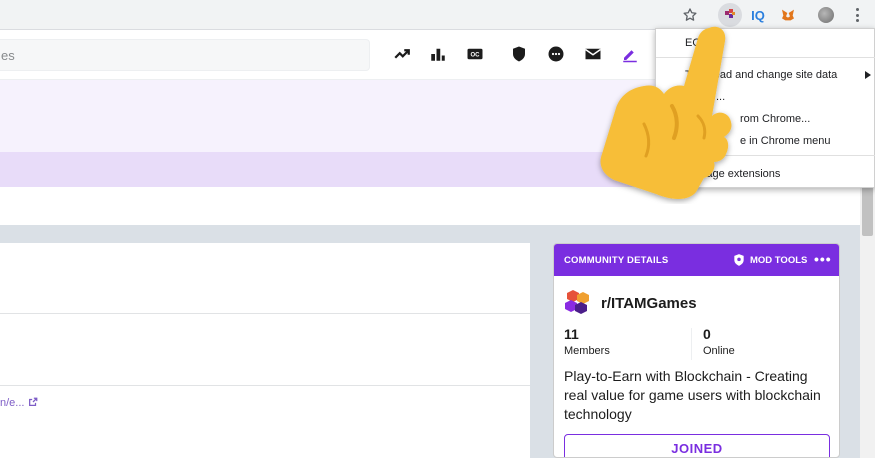 Image resolution: width=875 pixels, height=458 pixels. What do you see at coordinates (519, 54) in the screenshot?
I see `shield-icon` at bounding box center [519, 54].